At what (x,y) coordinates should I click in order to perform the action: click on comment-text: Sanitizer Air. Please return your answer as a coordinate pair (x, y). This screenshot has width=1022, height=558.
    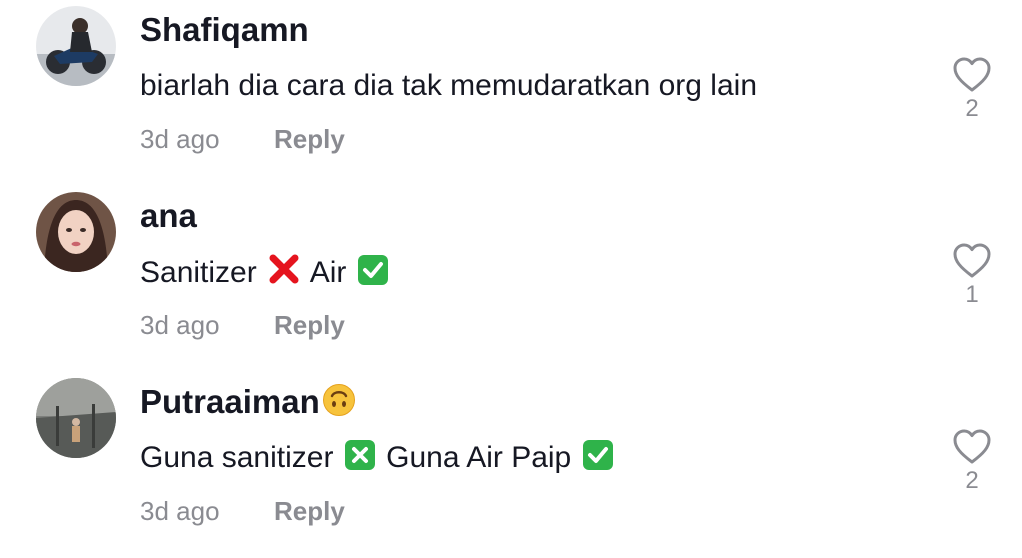
    Looking at the image, I should click on (265, 272).